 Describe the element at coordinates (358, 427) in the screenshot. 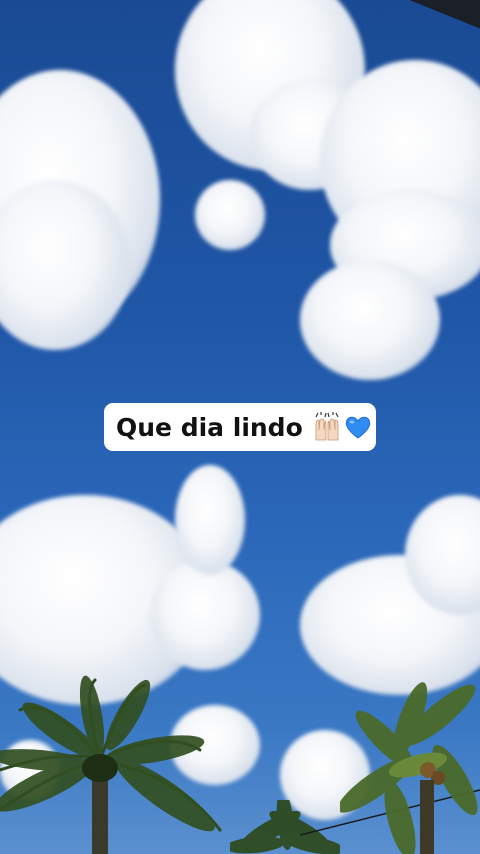

I see `blue-heart-icon` at that location.